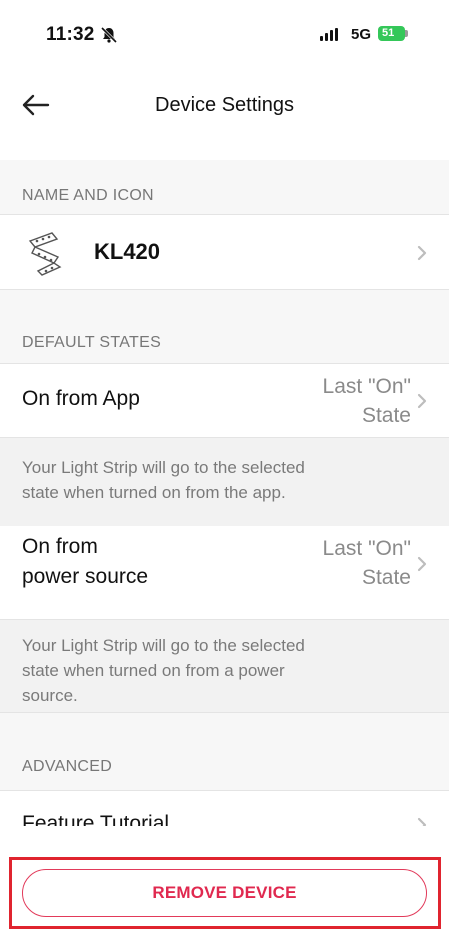 Image resolution: width=449 pixels, height=947 pixels. I want to click on section-header-advanced: ADVANCED, so click(224, 751).